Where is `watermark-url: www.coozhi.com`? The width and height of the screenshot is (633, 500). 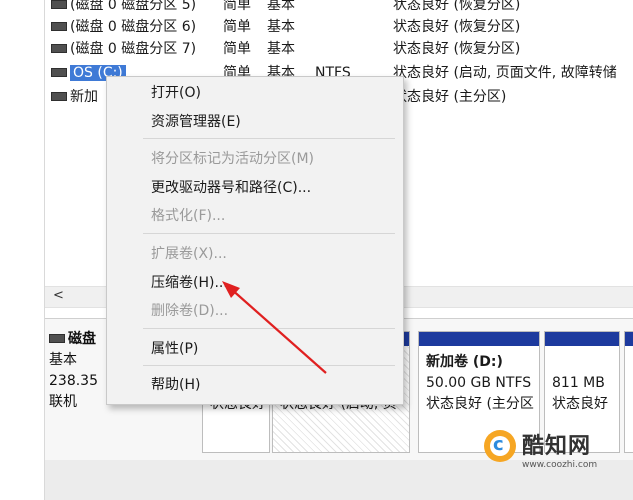 watermark-url: www.coozhi.com is located at coordinates (560, 465).